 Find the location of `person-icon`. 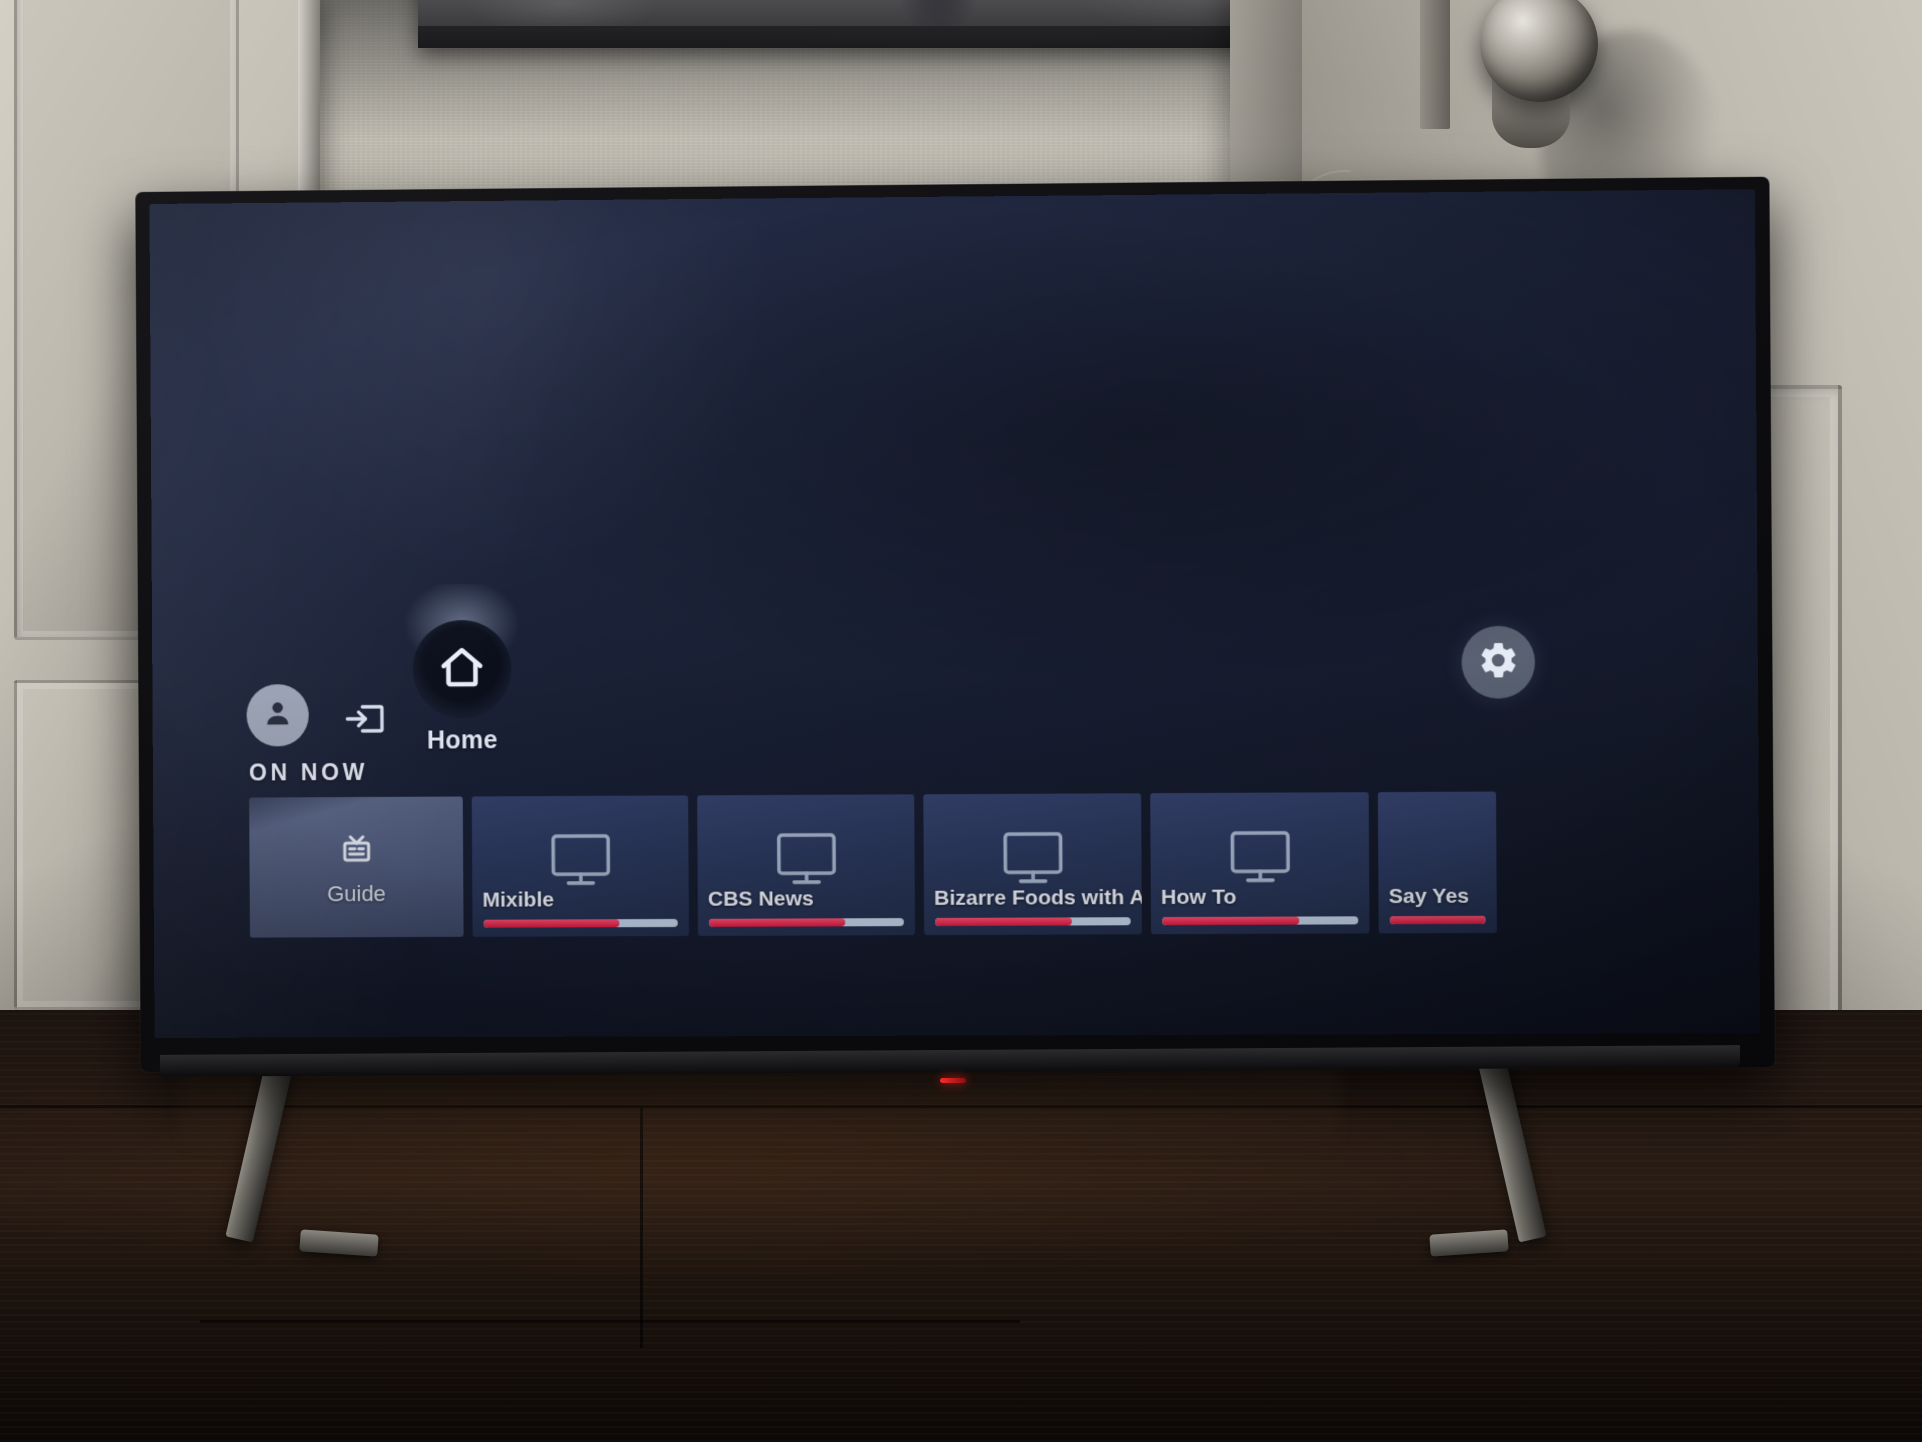

person-icon is located at coordinates (278, 715).